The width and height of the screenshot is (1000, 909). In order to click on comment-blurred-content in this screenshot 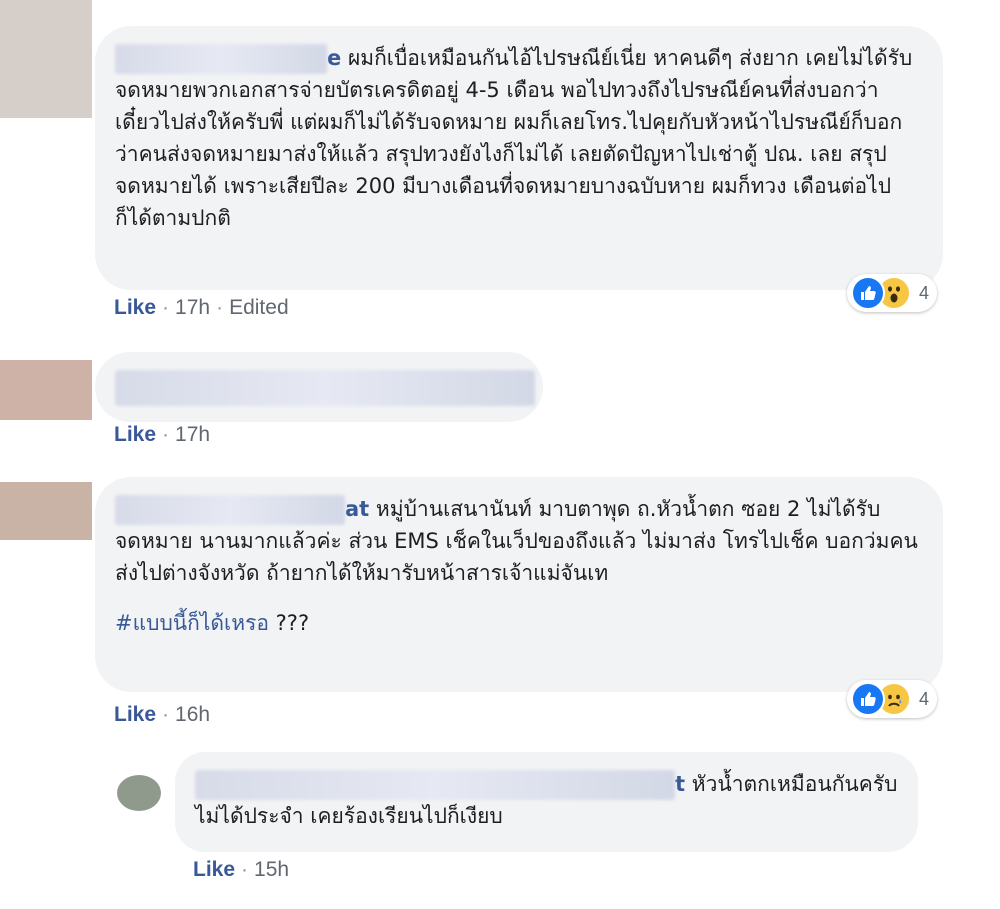, I will do `click(325, 388)`.